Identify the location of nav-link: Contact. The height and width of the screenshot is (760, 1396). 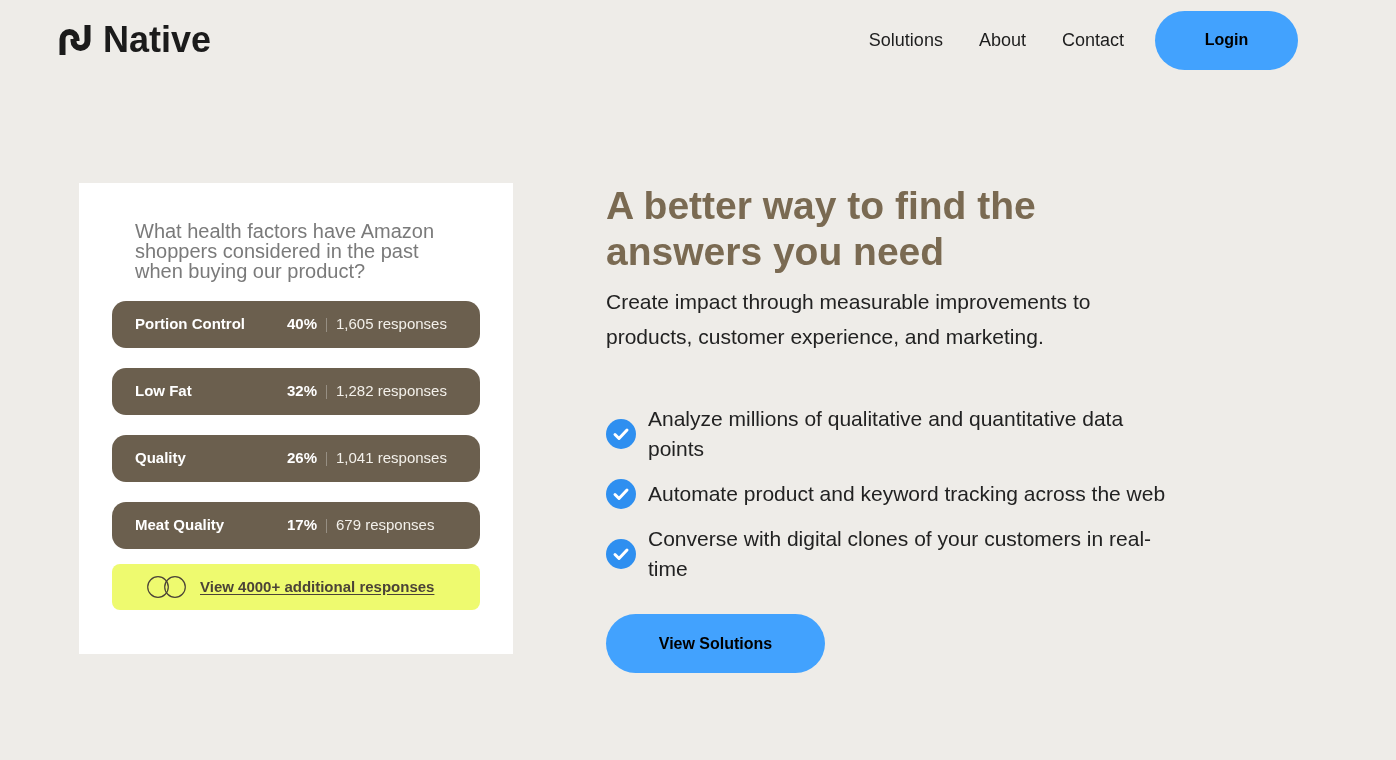
(1092, 40).